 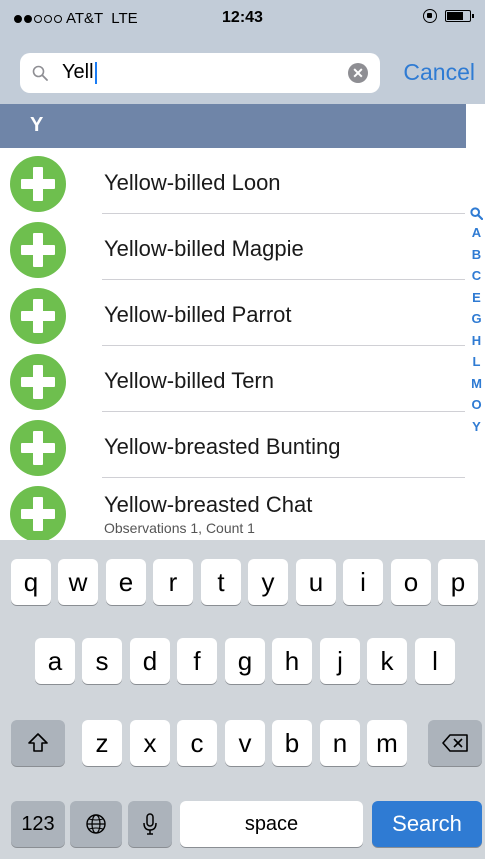 I want to click on index-letter-e: E, so click(x=476, y=298).